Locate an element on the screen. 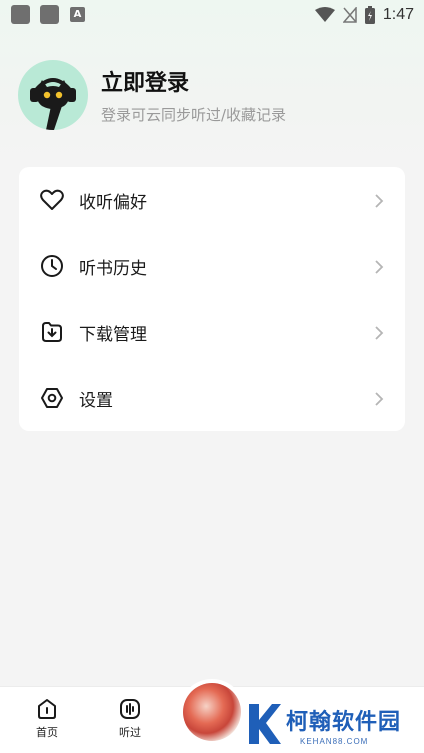 The width and height of the screenshot is (424, 753). watermark-logo: 柯翰软件园 KEHAN88.COM is located at coordinates (334, 726).